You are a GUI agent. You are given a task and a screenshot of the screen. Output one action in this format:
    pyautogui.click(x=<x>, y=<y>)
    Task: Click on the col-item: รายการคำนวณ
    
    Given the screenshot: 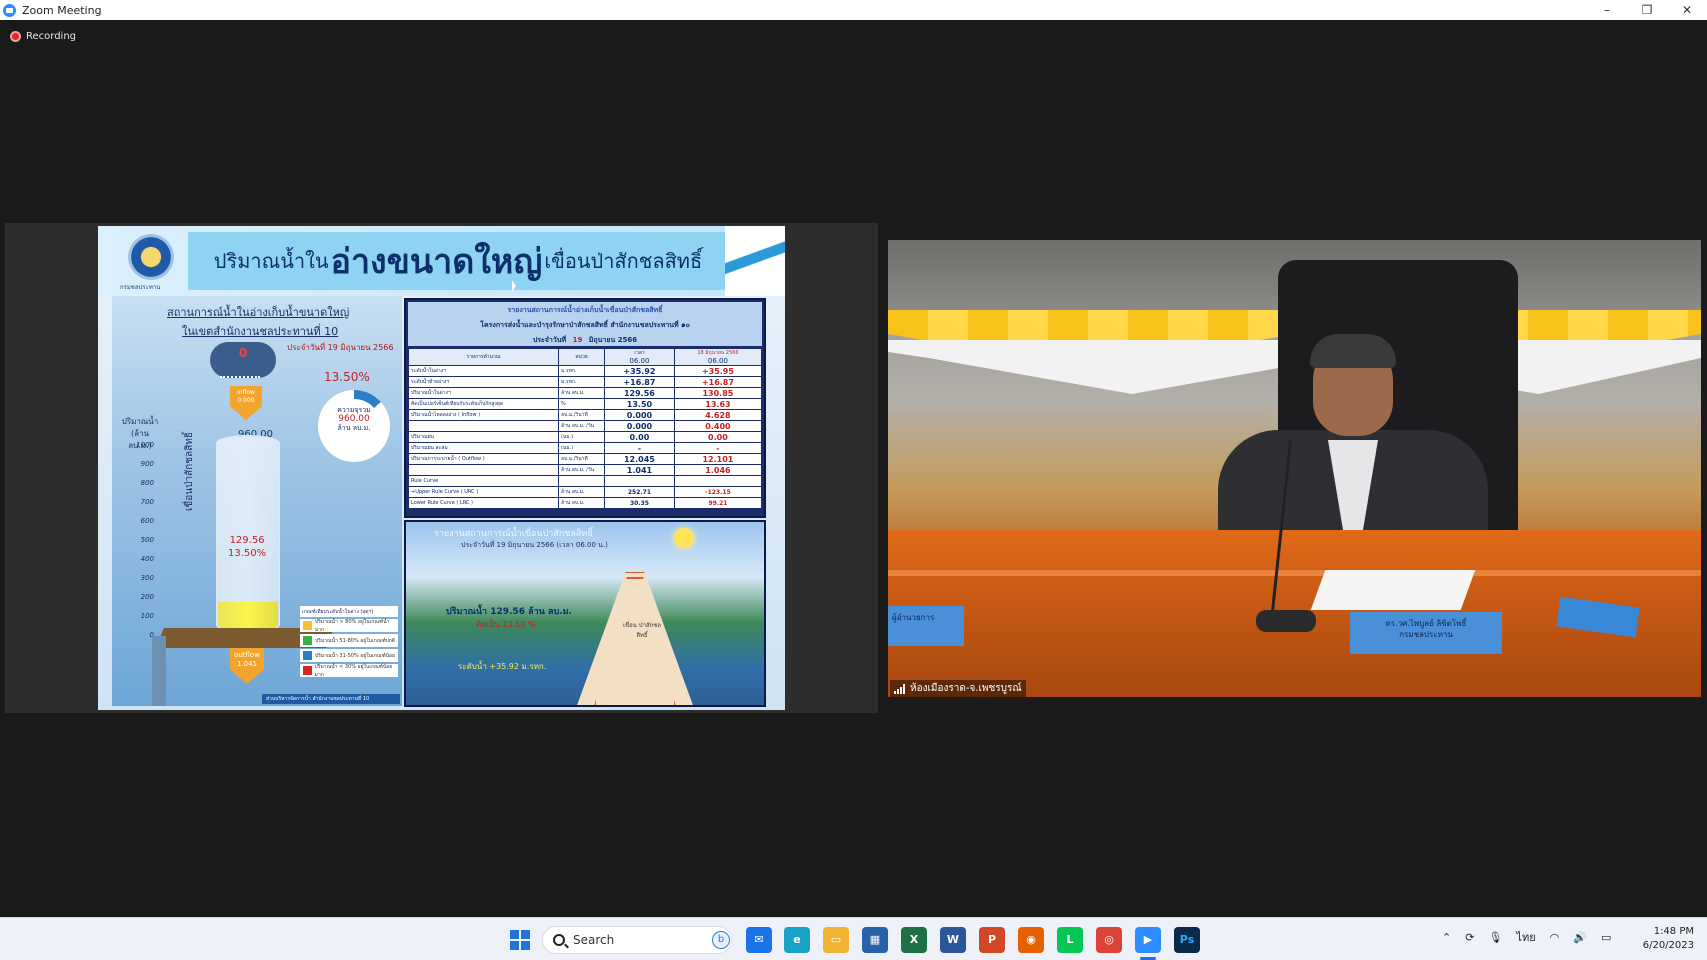 What is the action you would take?
    pyautogui.click(x=483, y=357)
    